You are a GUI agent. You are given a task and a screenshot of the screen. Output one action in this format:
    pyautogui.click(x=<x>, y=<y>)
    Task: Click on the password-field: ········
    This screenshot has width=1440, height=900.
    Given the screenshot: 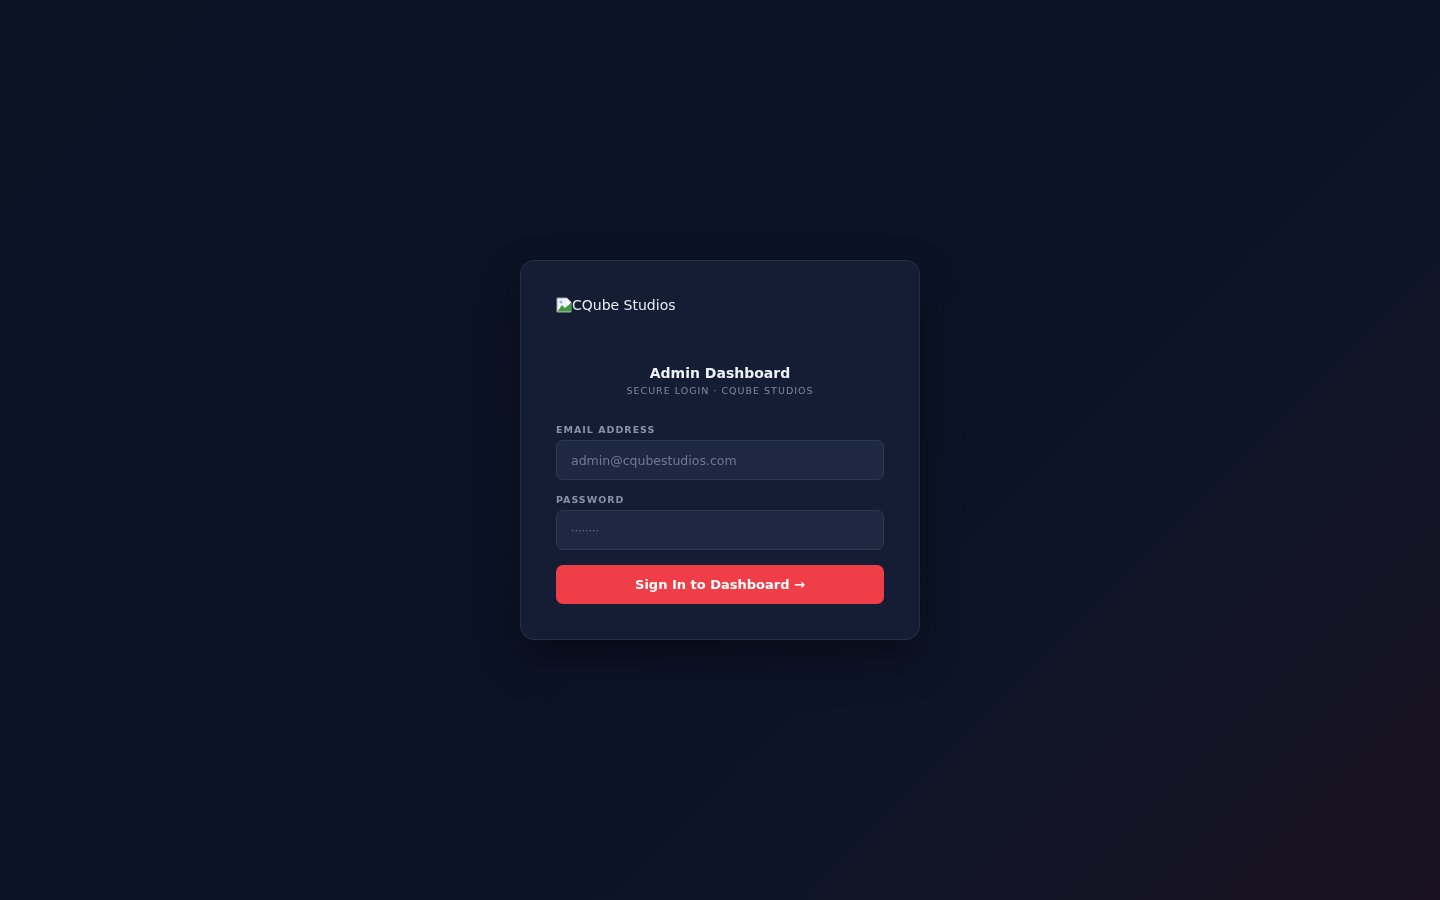 What is the action you would take?
    pyautogui.click(x=720, y=530)
    